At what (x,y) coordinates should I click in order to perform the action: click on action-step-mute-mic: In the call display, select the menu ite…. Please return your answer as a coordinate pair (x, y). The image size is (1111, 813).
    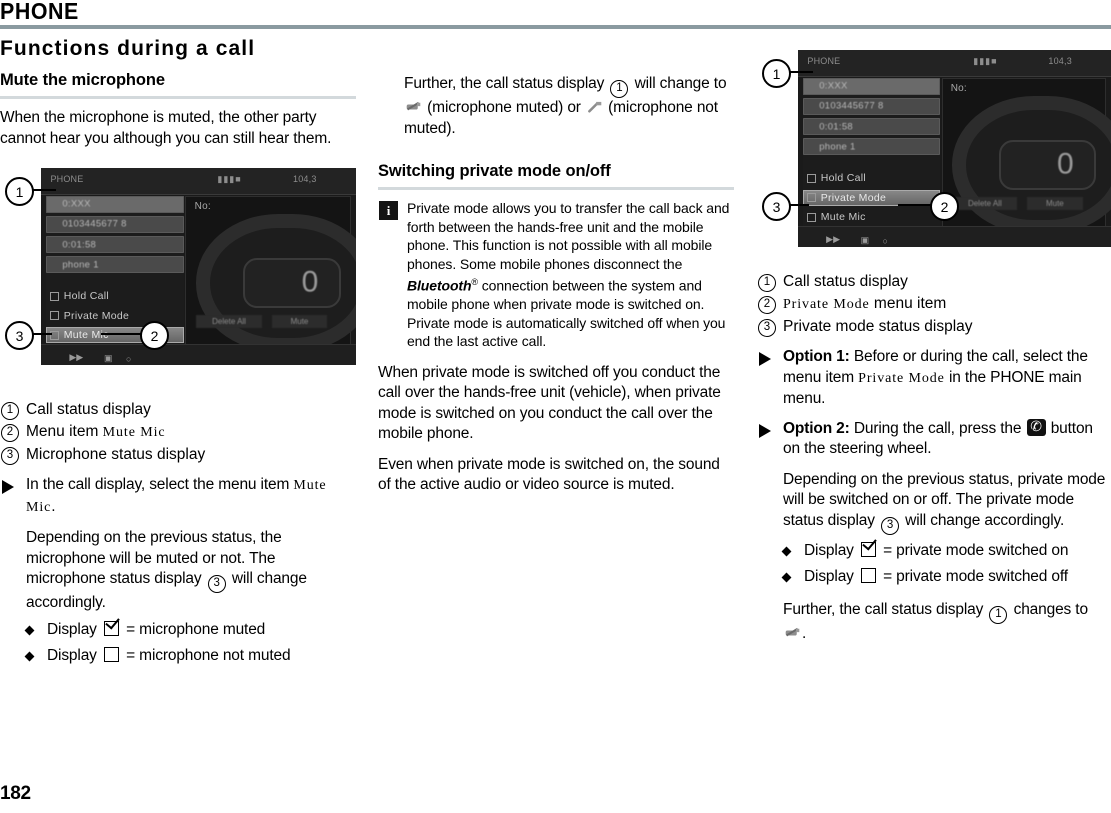
    Looking at the image, I should click on (178, 496).